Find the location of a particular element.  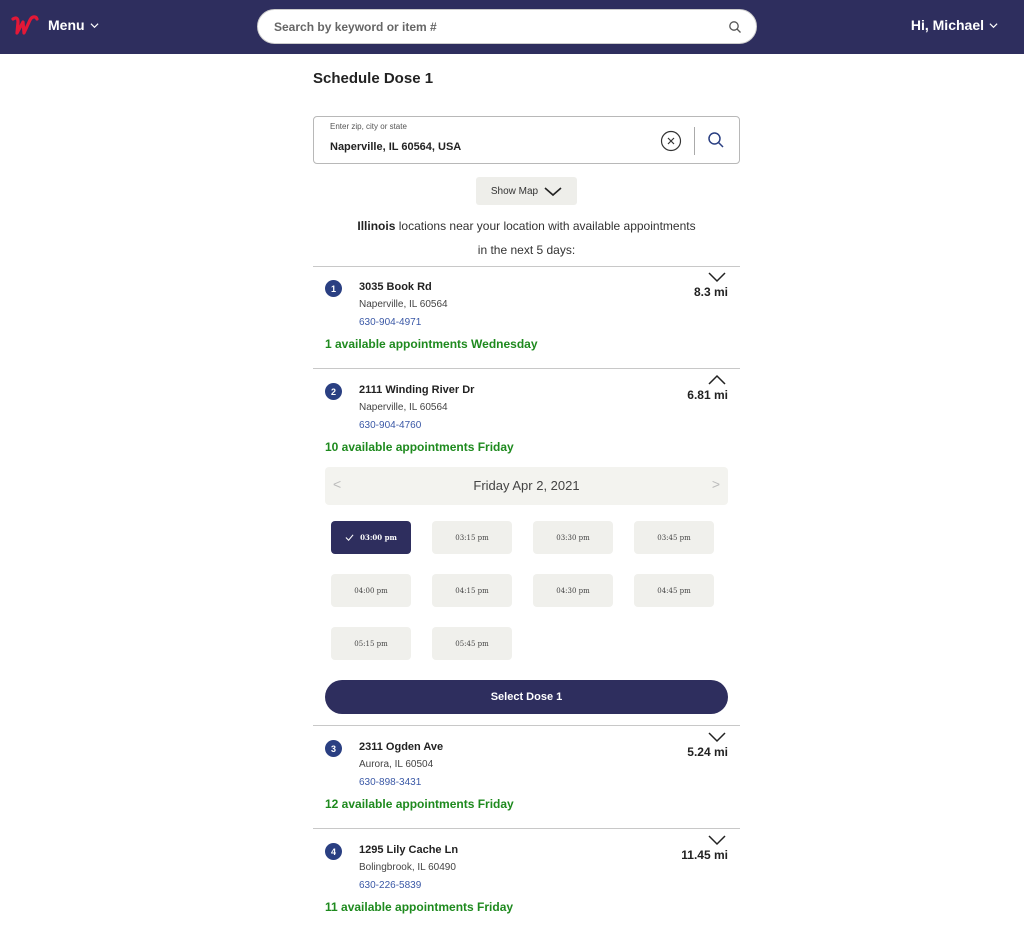

next-date-button: > is located at coordinates (716, 484).